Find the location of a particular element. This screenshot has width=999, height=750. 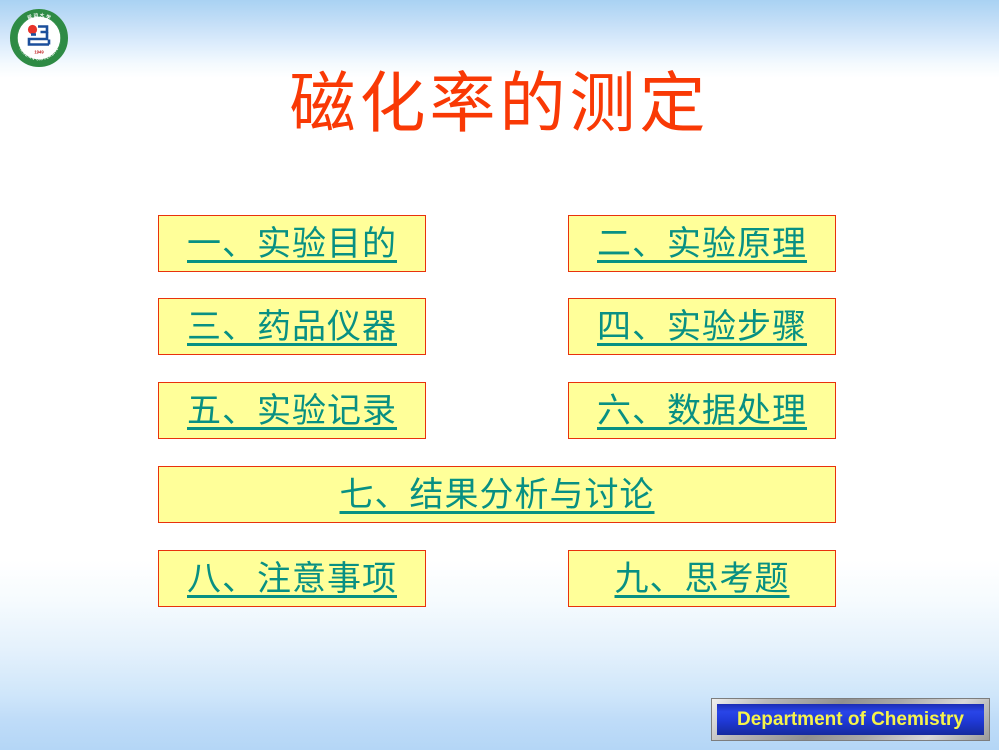

university-seal-icon: 延 边 大 学 YANBIAN UNIVERSITY 1949 is located at coordinates (39, 38).